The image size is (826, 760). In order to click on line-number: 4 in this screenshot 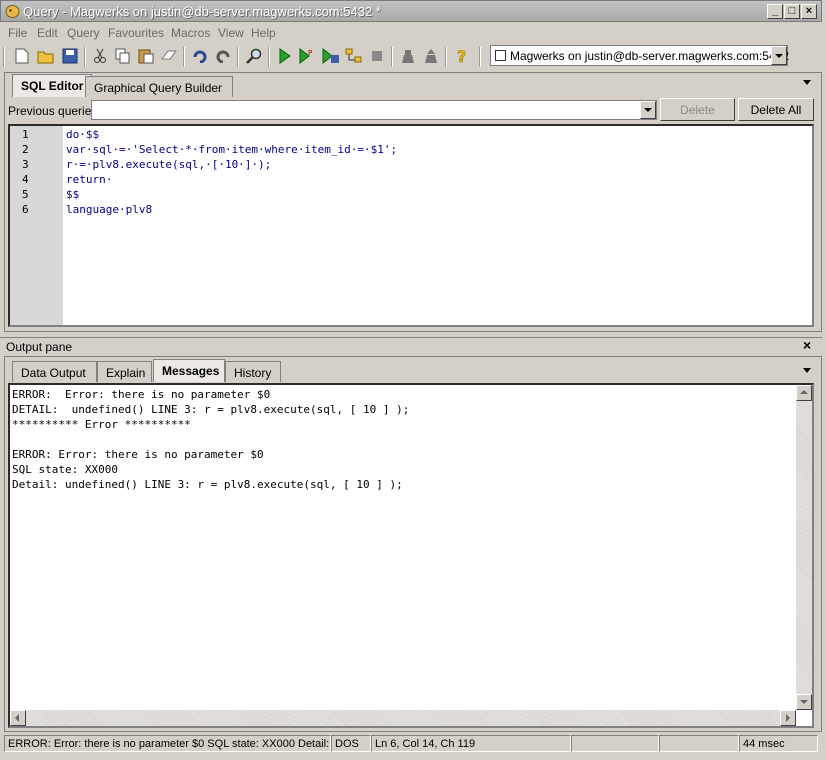, I will do `click(25, 179)`.